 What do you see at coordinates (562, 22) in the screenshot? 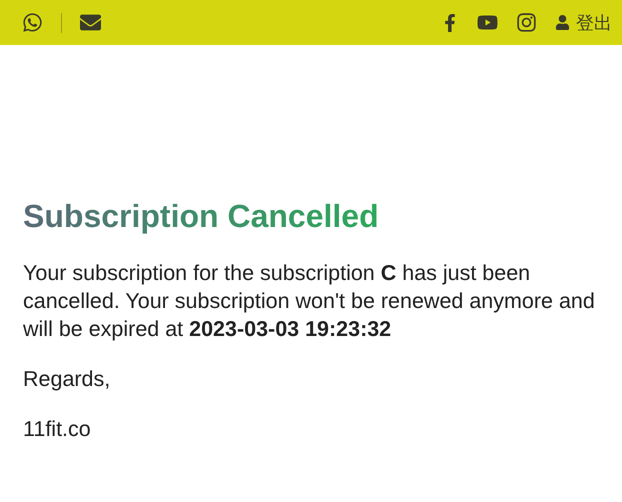
I see `user-icon` at bounding box center [562, 22].